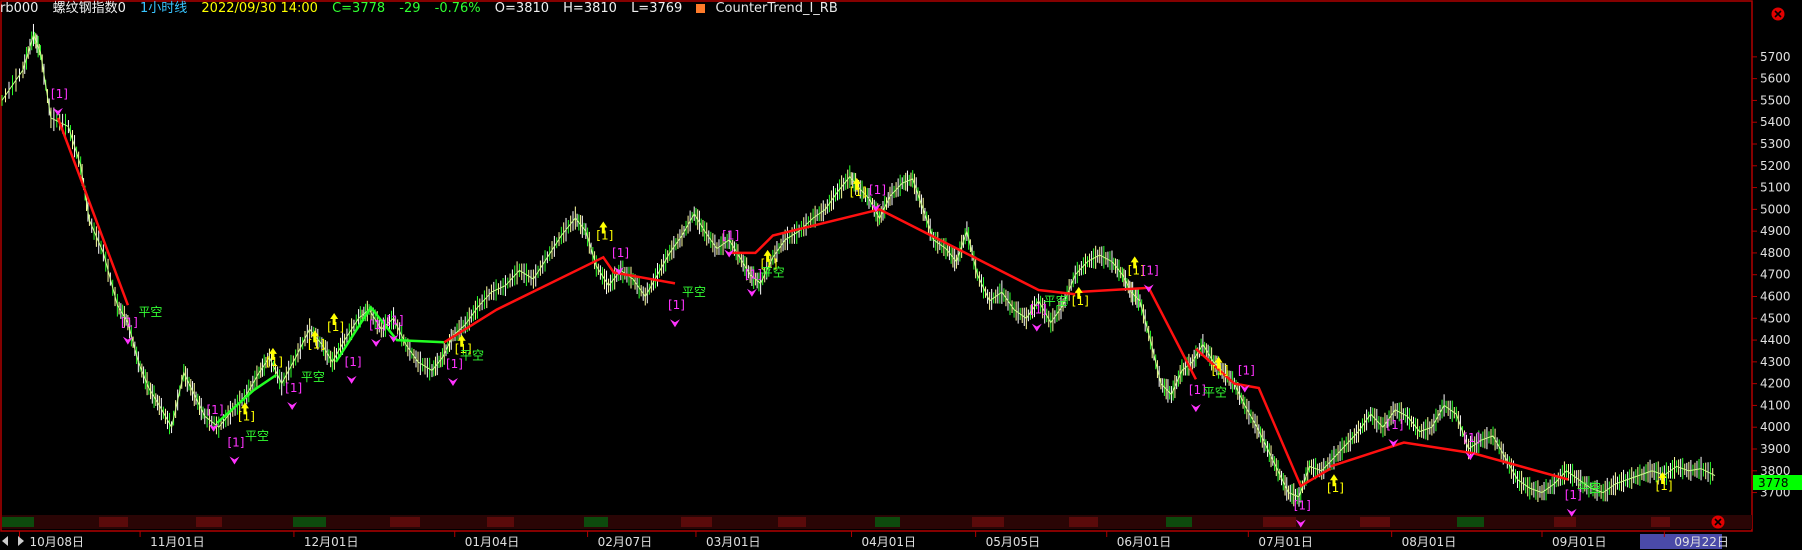  I want to click on y-tick-label: 5600, so click(1775, 79).